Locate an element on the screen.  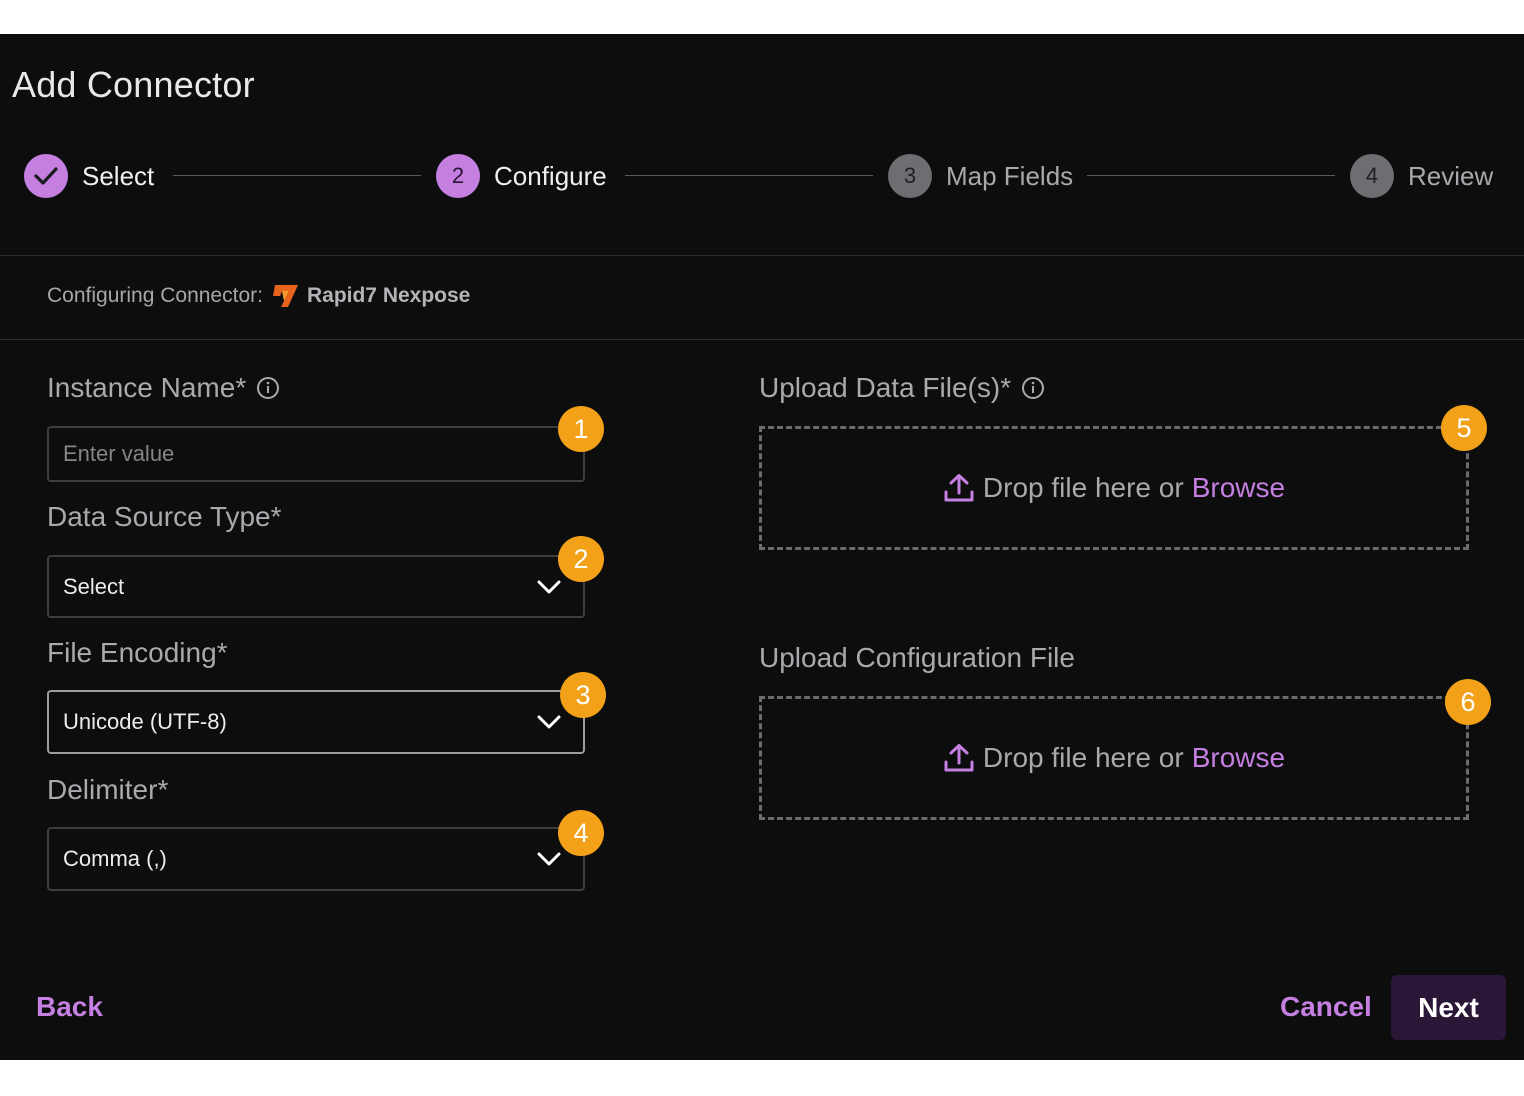
connector-info: Configuring Connector: Rapid7 Nexpose is located at coordinates (258, 296).